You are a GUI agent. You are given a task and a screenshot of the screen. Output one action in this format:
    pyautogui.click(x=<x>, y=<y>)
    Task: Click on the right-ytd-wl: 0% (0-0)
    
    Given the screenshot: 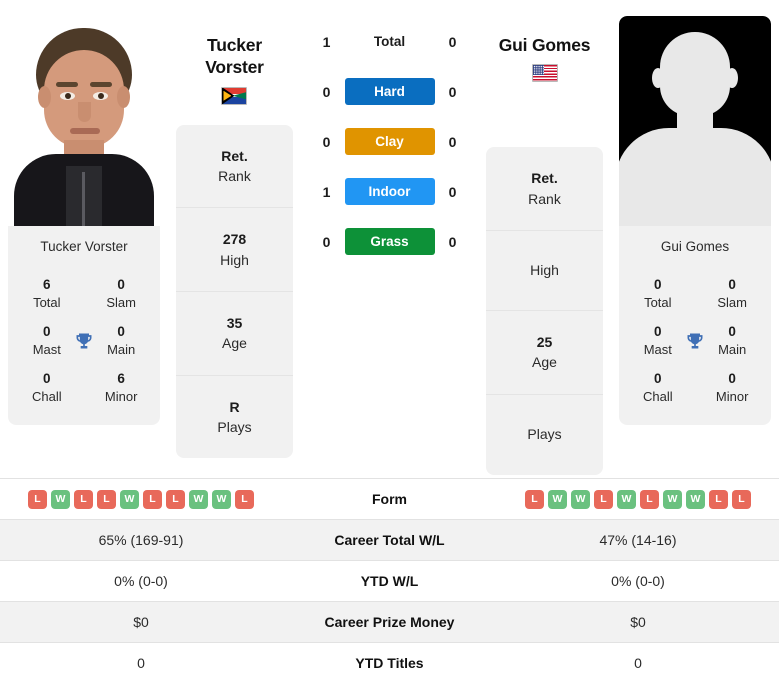 What is the action you would take?
    pyautogui.click(x=638, y=581)
    